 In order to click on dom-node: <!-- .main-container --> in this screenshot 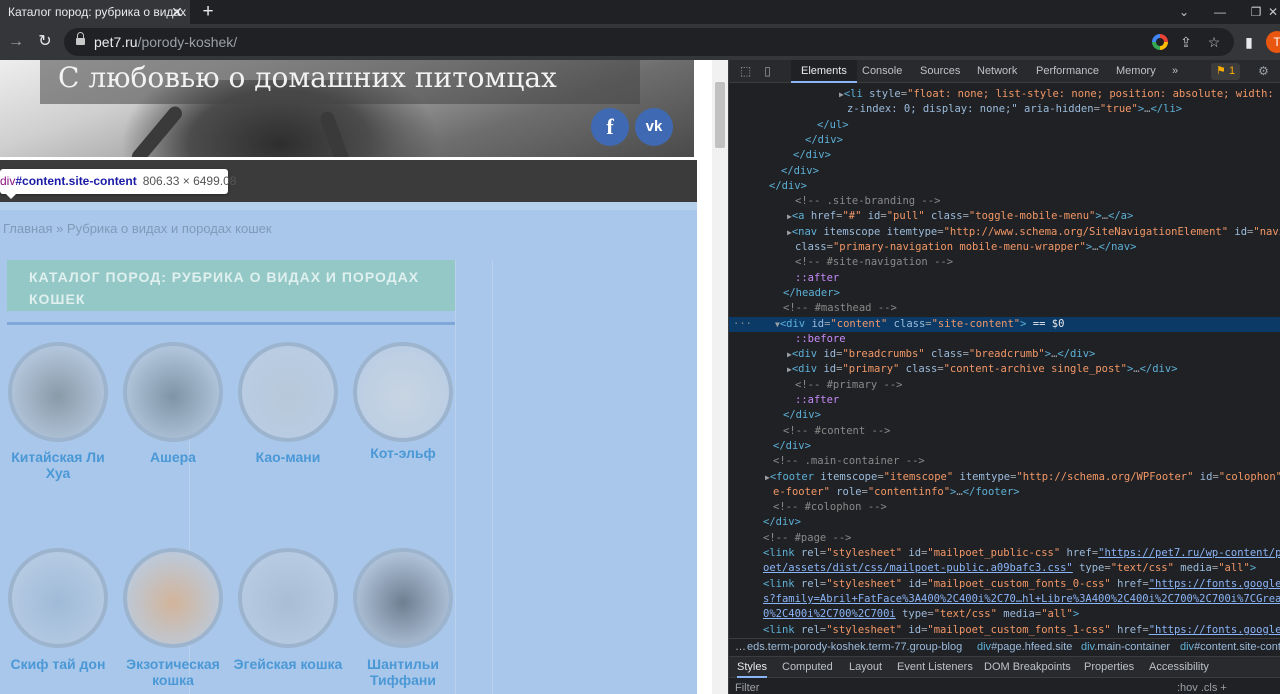, I will do `click(1004, 461)`.